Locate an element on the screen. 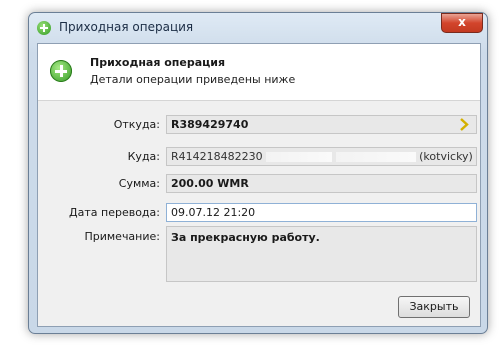 The height and width of the screenshot is (346, 500). chevron-right-icon is located at coordinates (464, 124).